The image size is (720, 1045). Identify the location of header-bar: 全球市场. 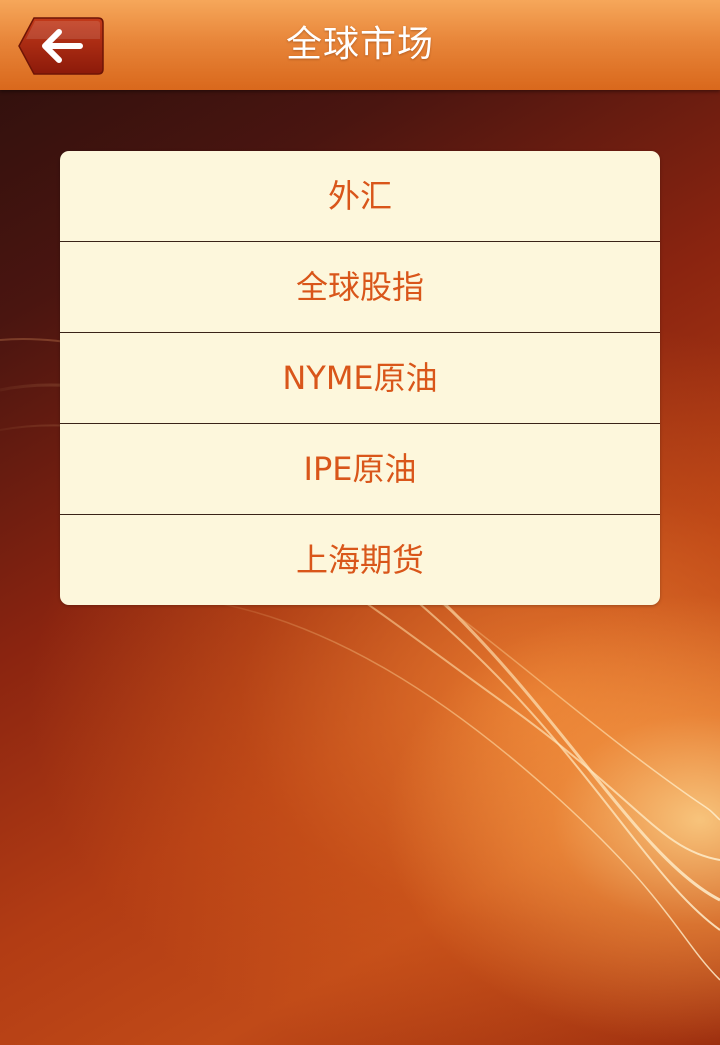
(360, 45).